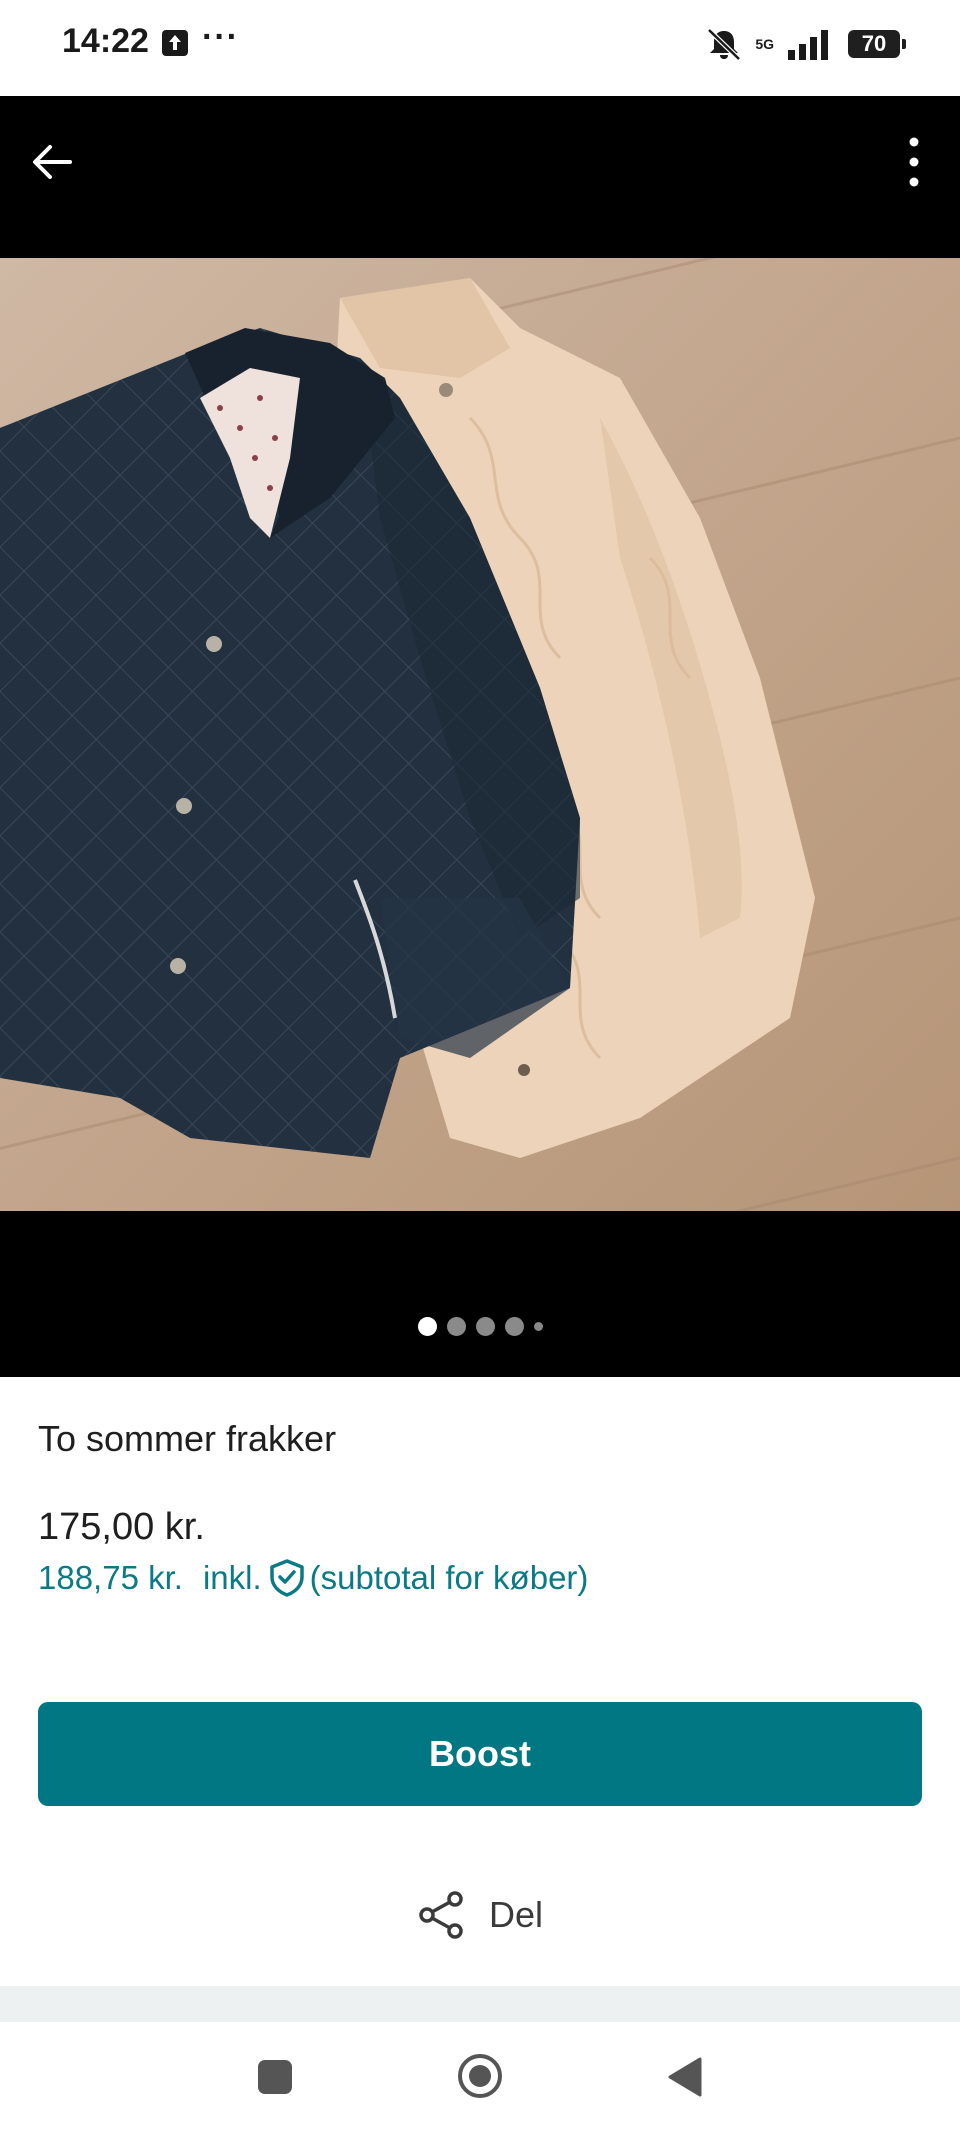 The height and width of the screenshot is (2134, 960). Describe the element at coordinates (874, 43) in the screenshot. I see `battery-level: 70` at that location.